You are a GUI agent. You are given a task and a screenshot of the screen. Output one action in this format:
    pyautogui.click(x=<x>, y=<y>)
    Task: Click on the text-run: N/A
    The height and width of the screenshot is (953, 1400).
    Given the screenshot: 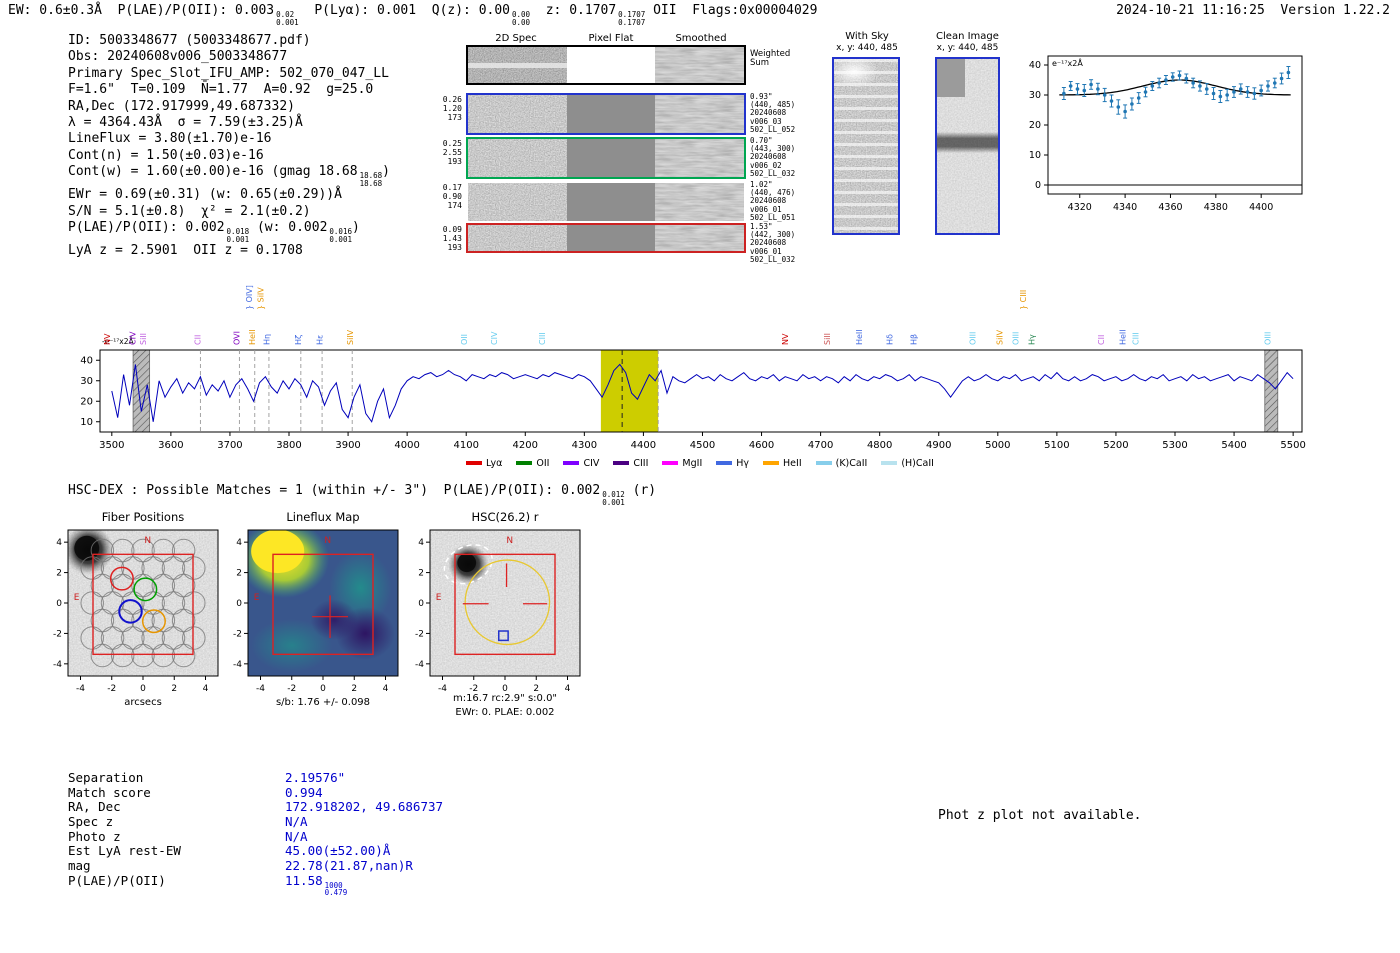 What is the action you would take?
    pyautogui.click(x=296, y=836)
    